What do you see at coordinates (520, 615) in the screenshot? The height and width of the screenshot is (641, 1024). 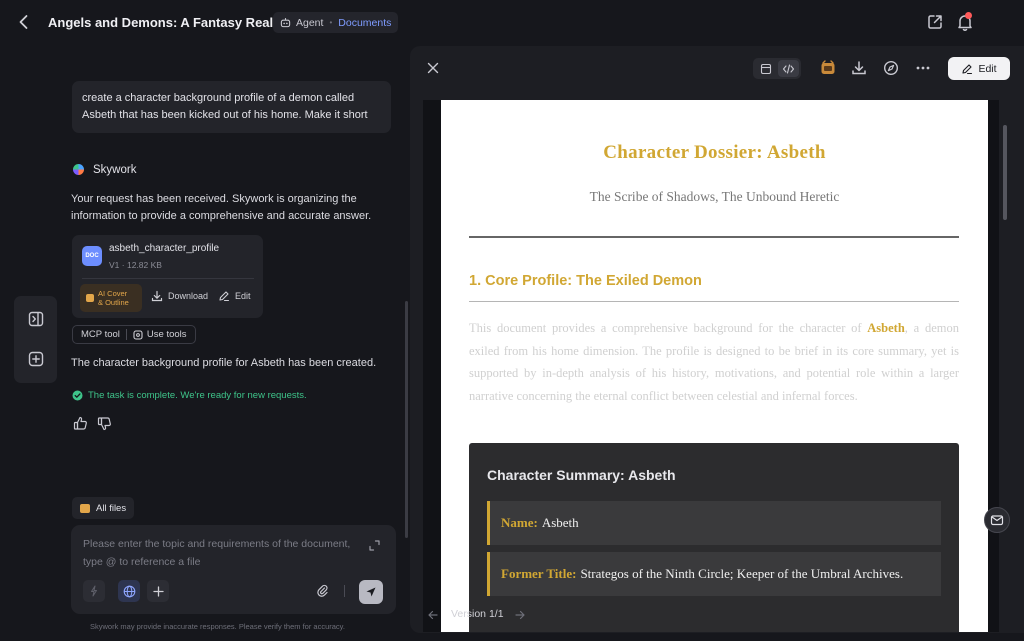 I see `arrow-right-icon` at bounding box center [520, 615].